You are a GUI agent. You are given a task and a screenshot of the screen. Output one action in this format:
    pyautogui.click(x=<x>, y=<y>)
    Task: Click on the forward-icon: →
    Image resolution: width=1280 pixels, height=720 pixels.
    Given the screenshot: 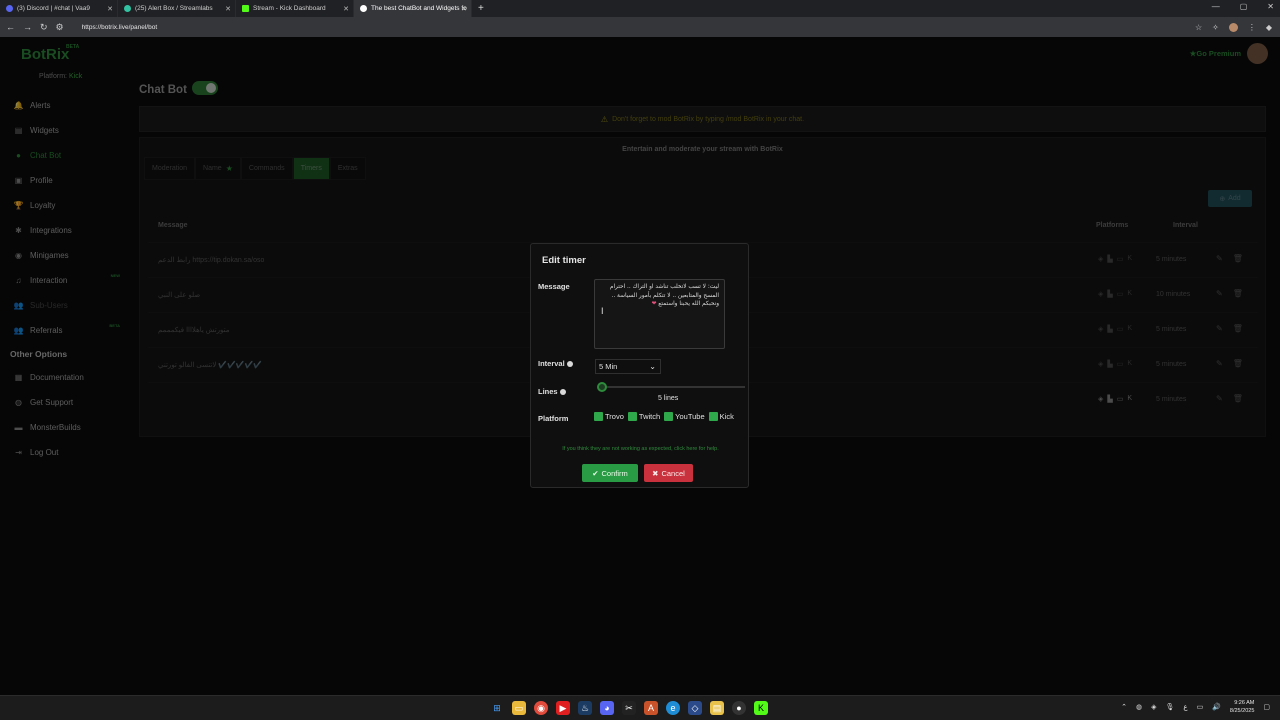 What is the action you would take?
    pyautogui.click(x=27, y=27)
    